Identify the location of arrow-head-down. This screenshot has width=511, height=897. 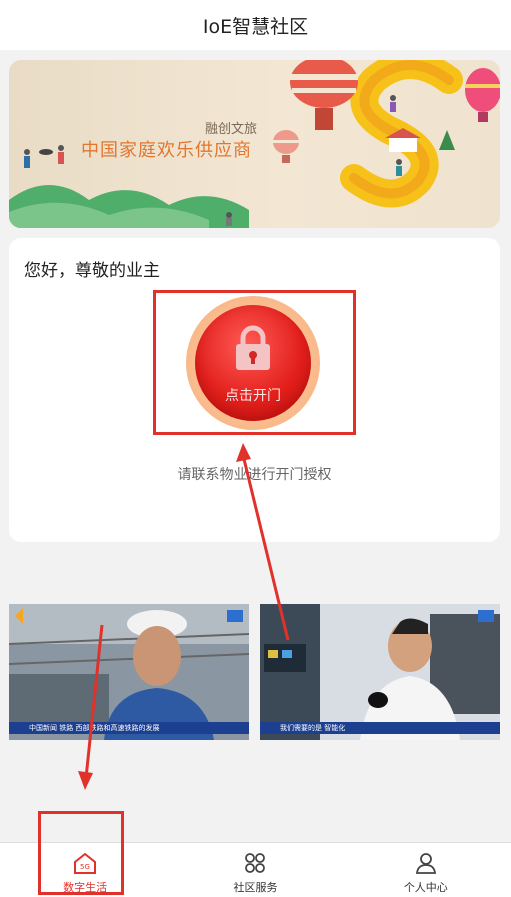
(85, 780).